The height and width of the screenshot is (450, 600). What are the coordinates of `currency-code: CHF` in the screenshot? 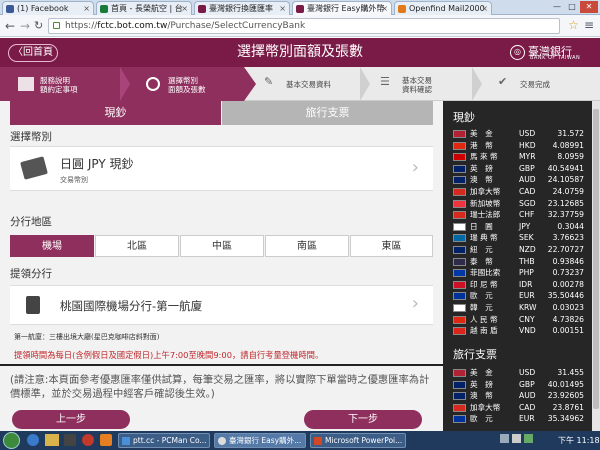 It's located at (527, 215).